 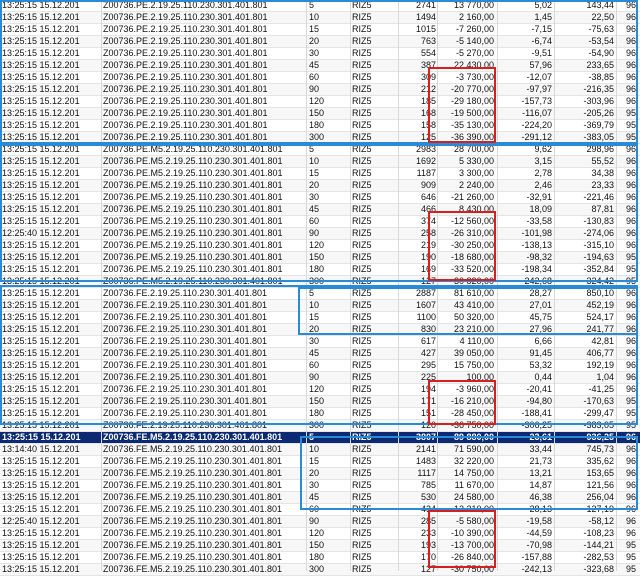 I want to click on period-cell: 300, so click(x=317, y=137).